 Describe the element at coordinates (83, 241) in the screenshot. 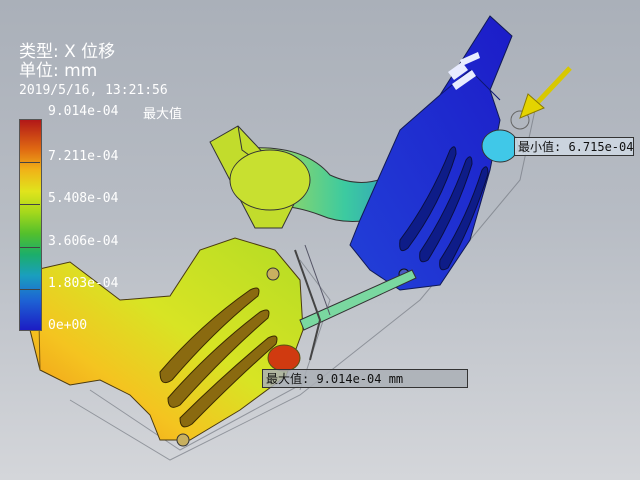

I see `legend-tick-label: 3.606e-04` at that location.